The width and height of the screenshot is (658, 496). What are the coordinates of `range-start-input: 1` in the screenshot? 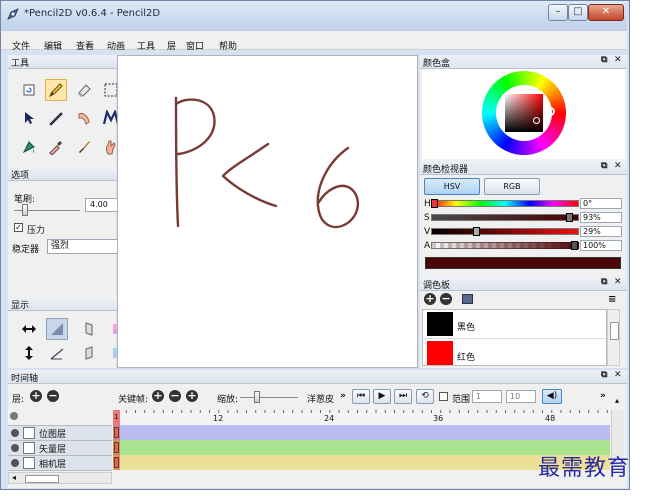 It's located at (487, 396).